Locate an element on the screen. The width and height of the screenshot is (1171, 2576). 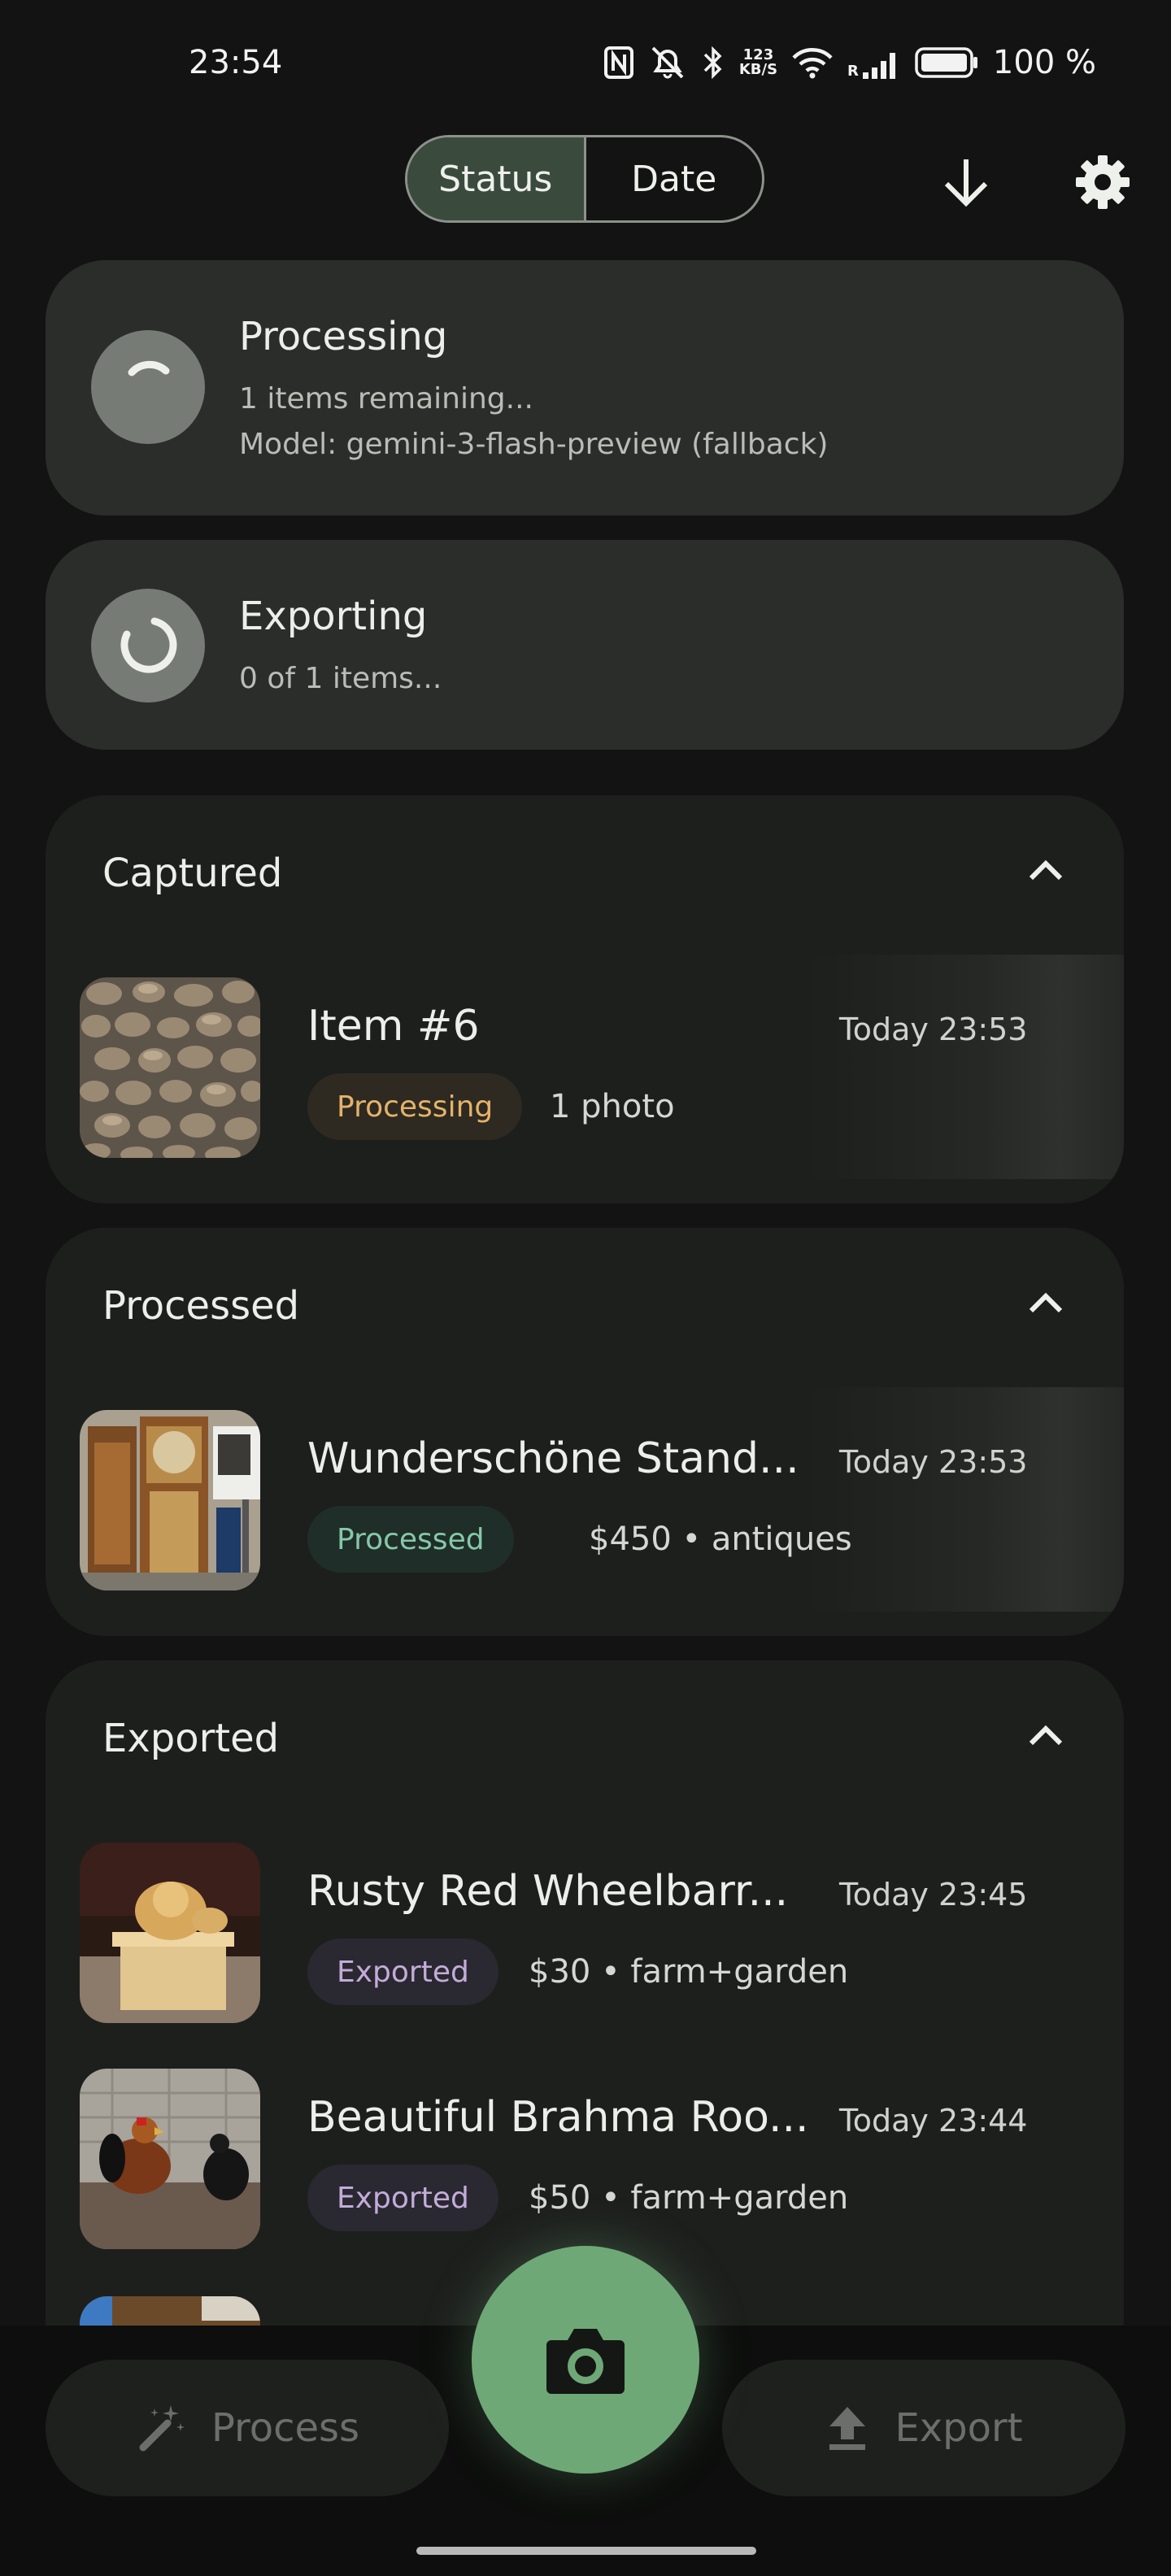
download-button is located at coordinates (967, 183).